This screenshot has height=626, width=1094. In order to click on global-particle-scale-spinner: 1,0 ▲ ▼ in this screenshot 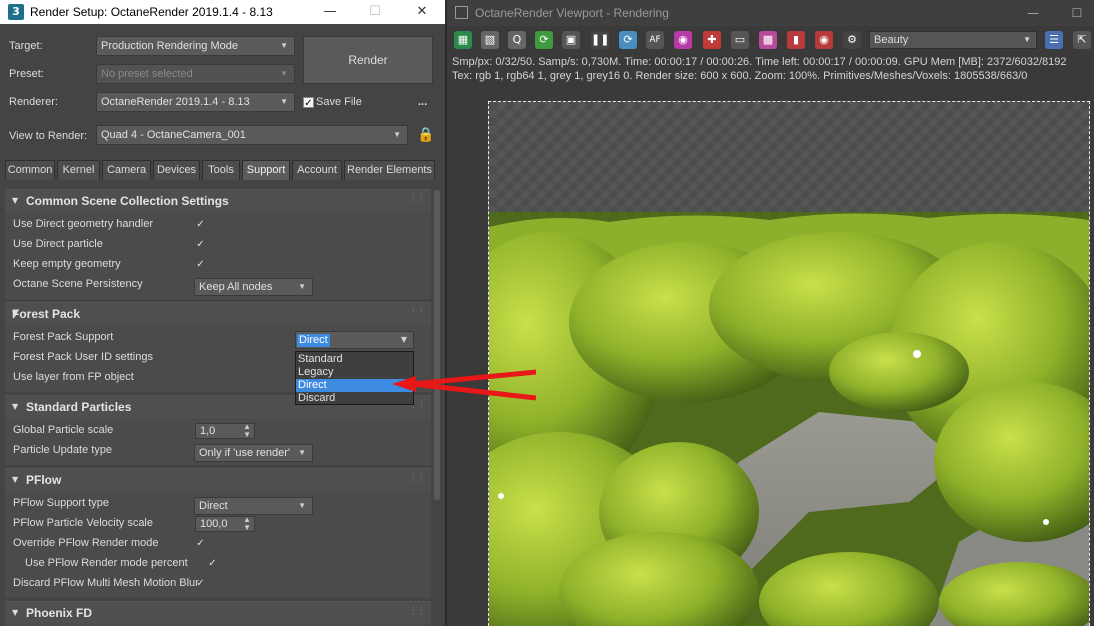, I will do `click(225, 431)`.